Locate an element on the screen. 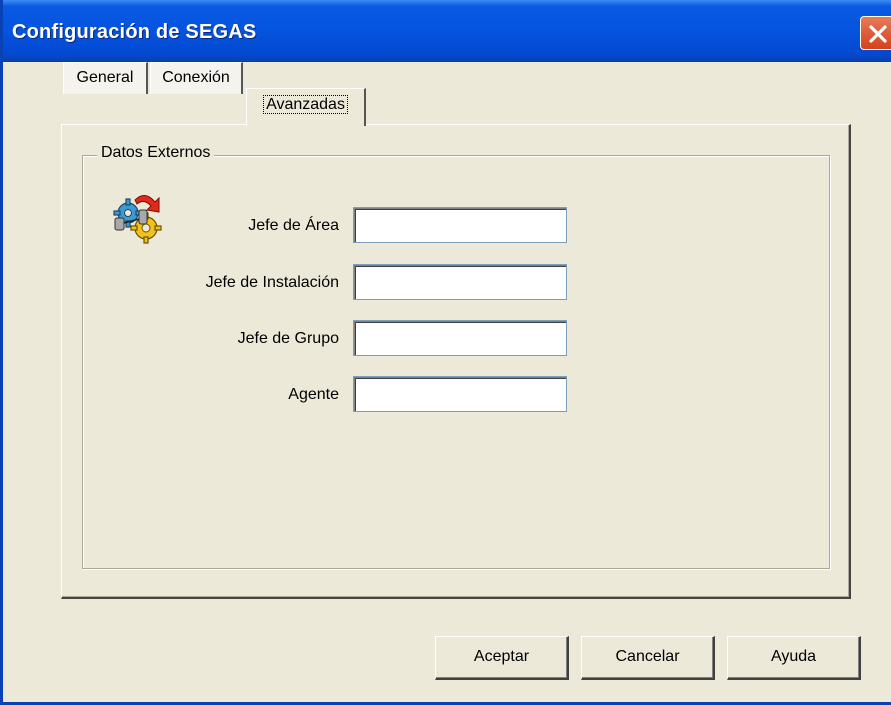  tab-conexion: Conexión is located at coordinates (196, 78).